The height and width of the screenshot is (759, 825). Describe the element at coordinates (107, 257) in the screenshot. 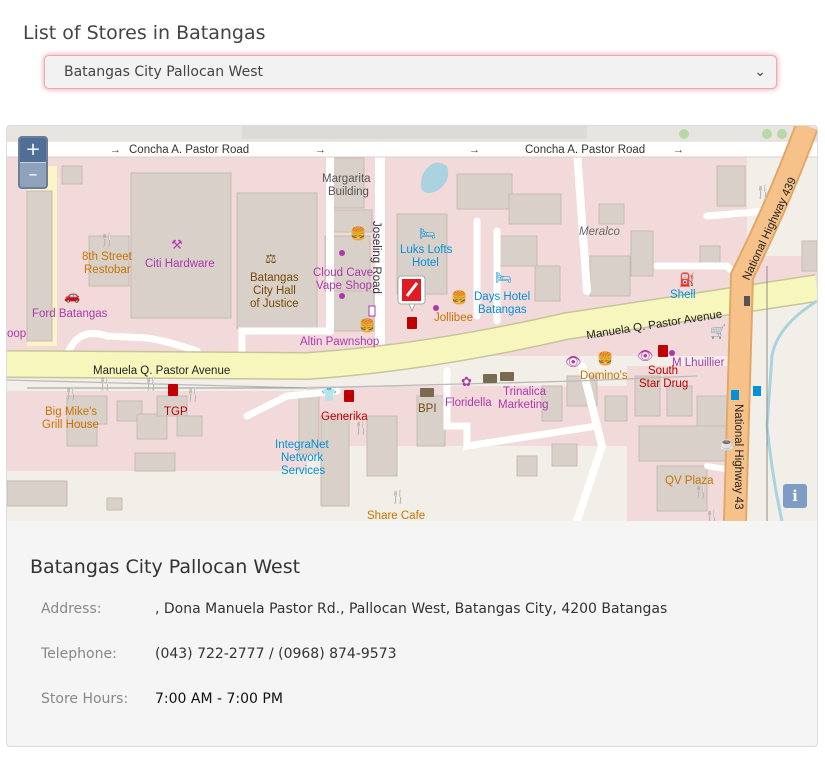

I see `map-label-8th-1: 8th Street` at that location.